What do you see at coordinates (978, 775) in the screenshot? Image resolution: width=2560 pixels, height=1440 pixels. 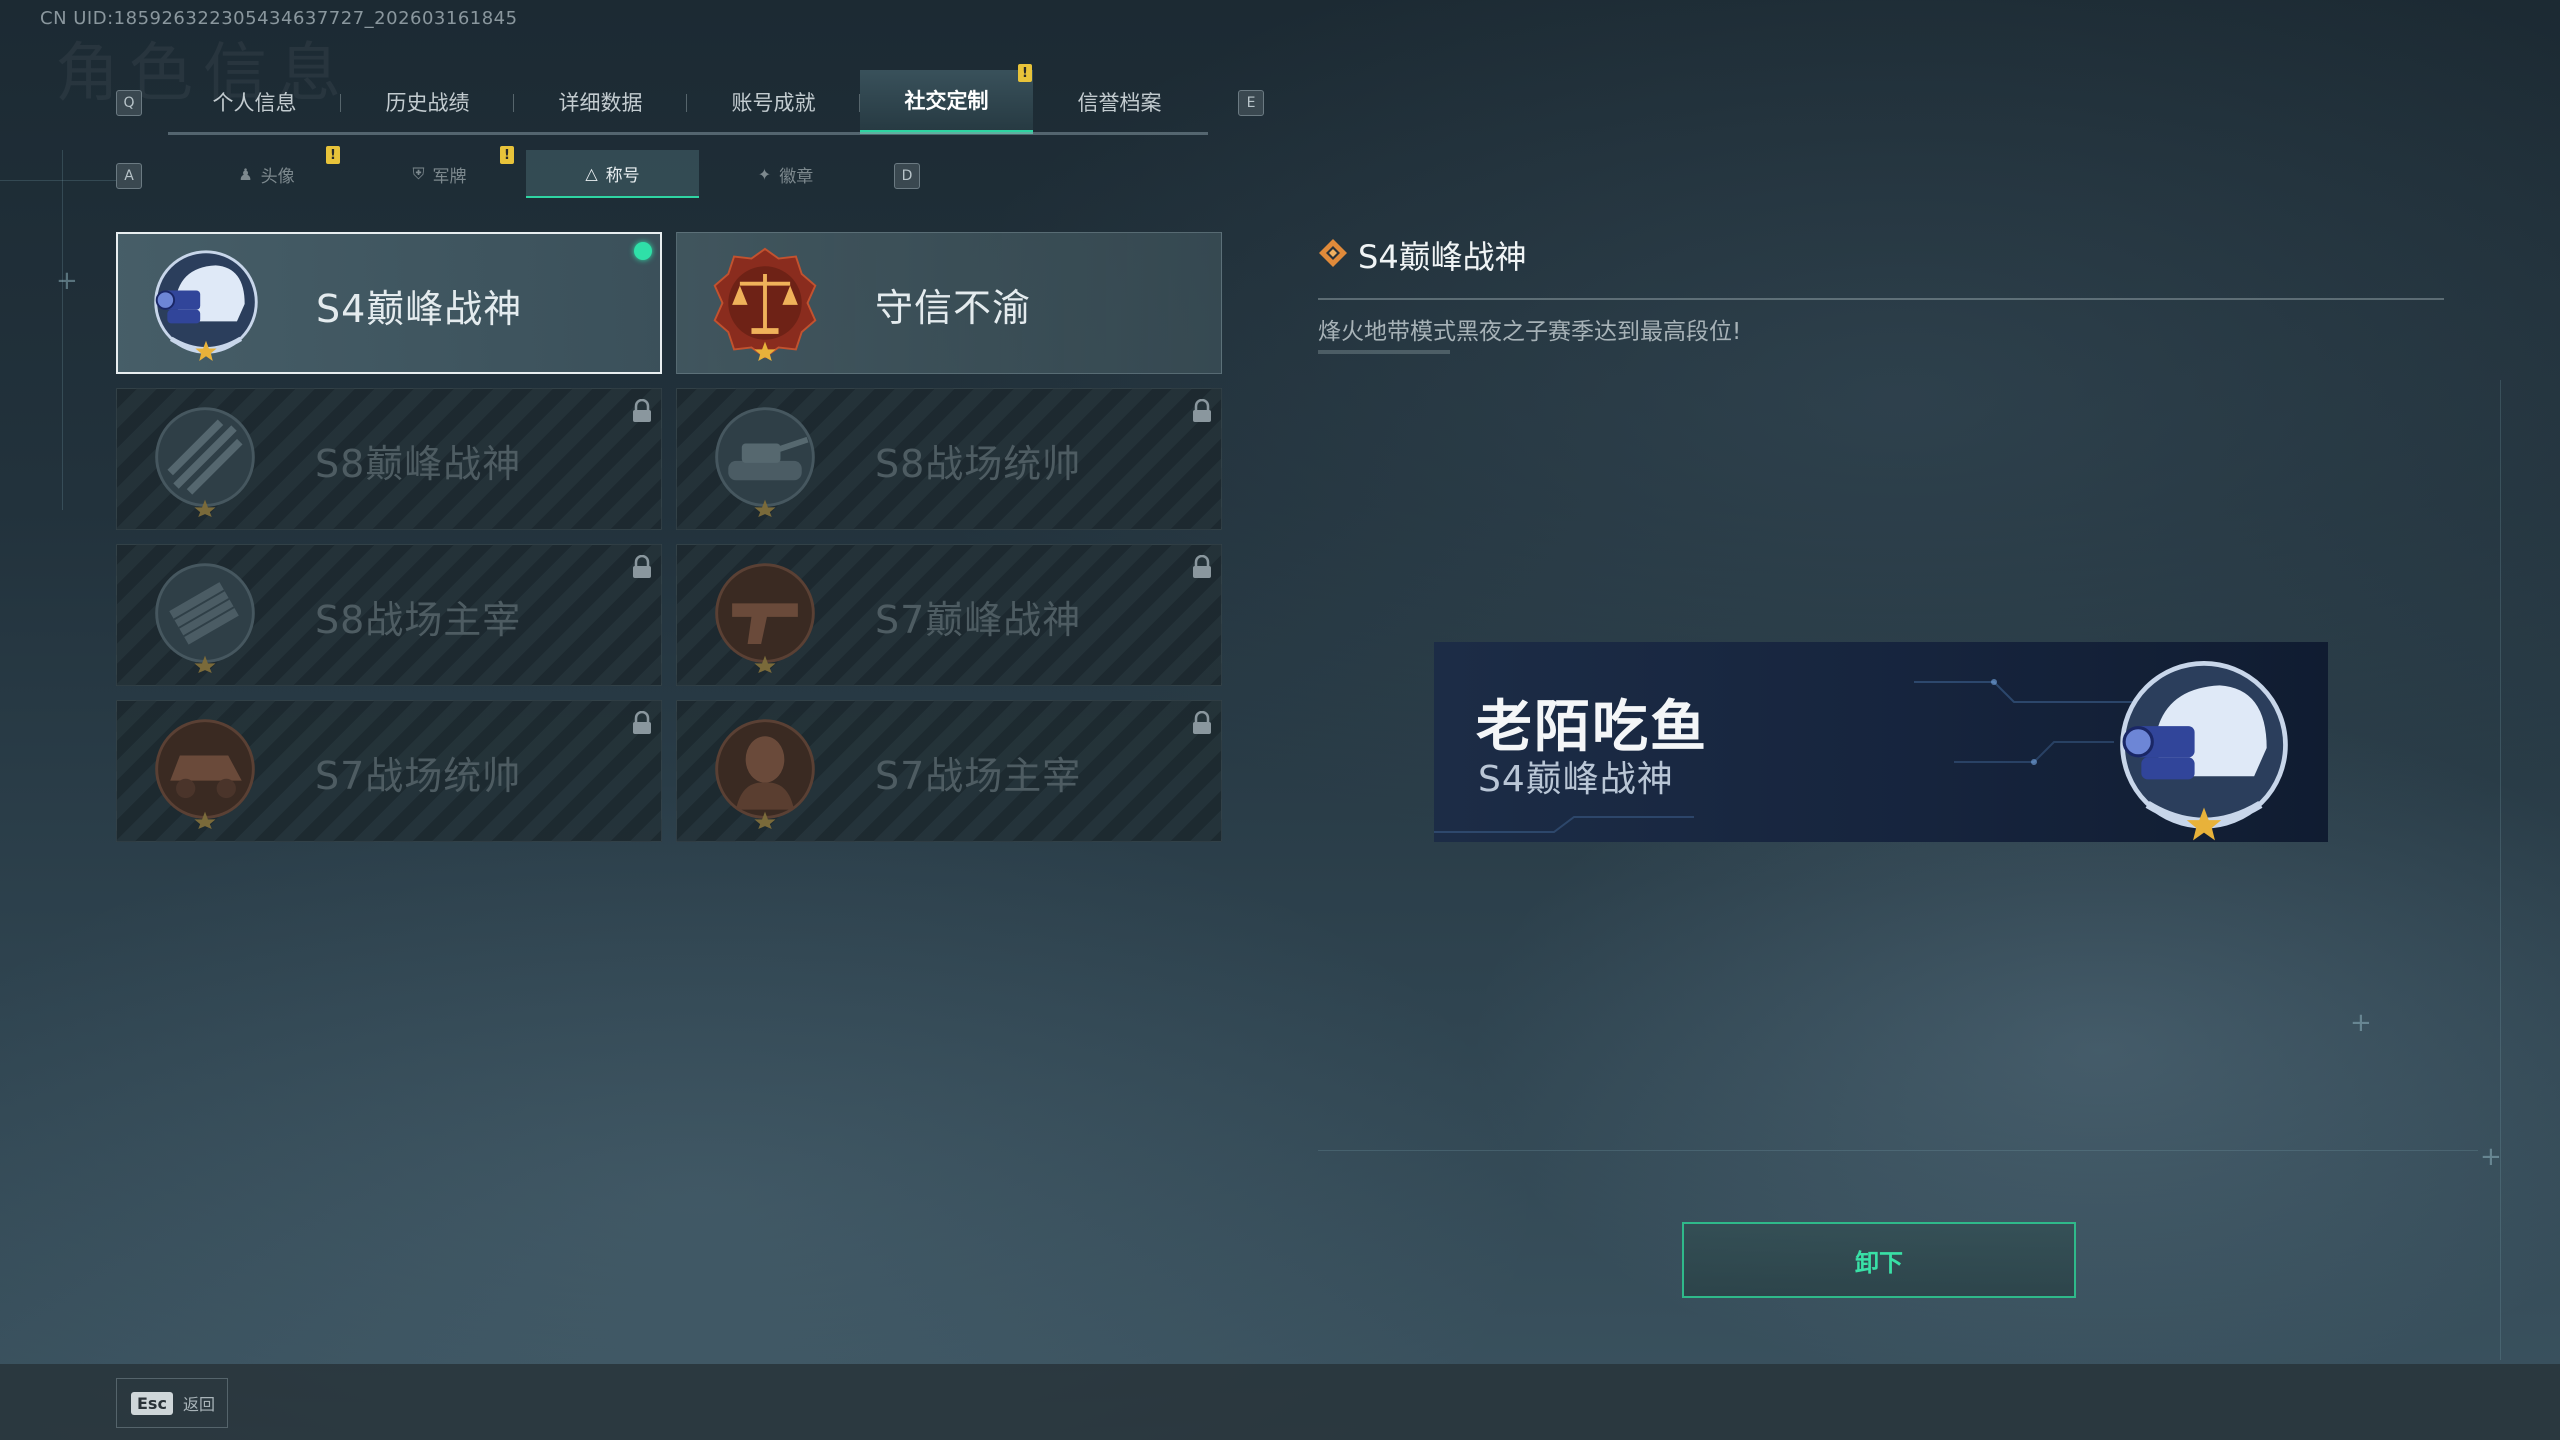 I see `title-name: S7战场主宰` at bounding box center [978, 775].